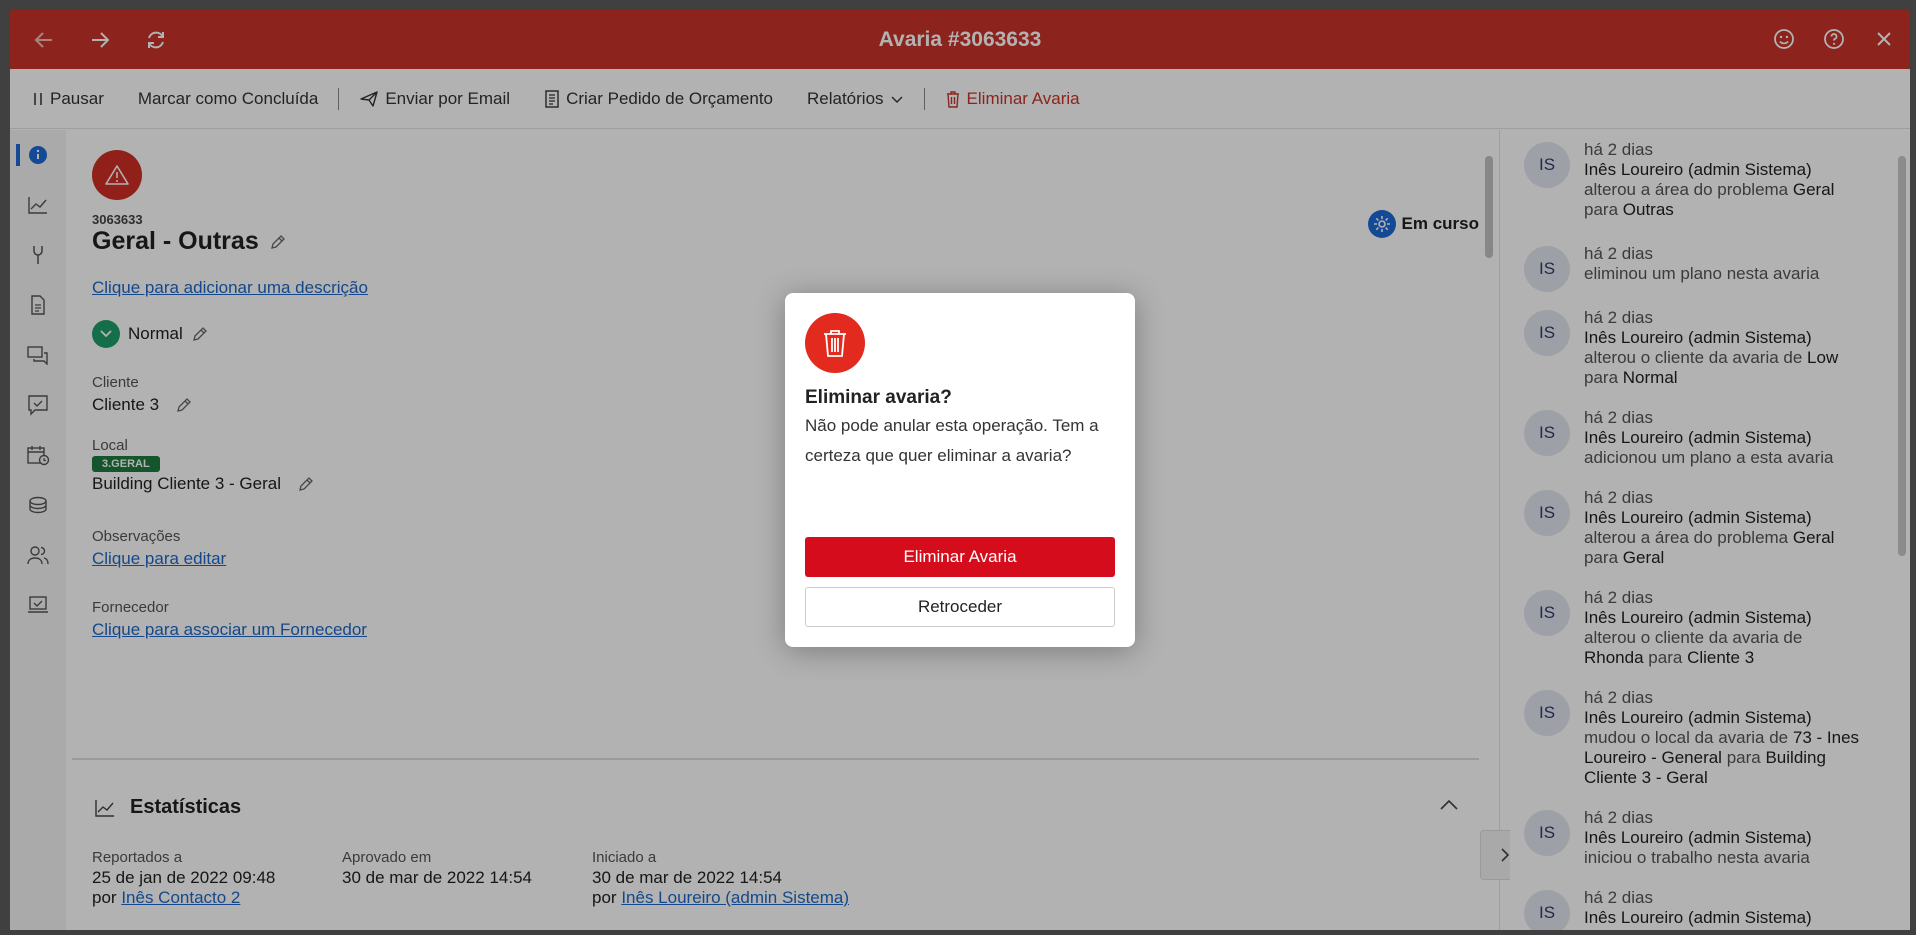 The width and height of the screenshot is (1916, 935). I want to click on trash-icon, so click(835, 343).